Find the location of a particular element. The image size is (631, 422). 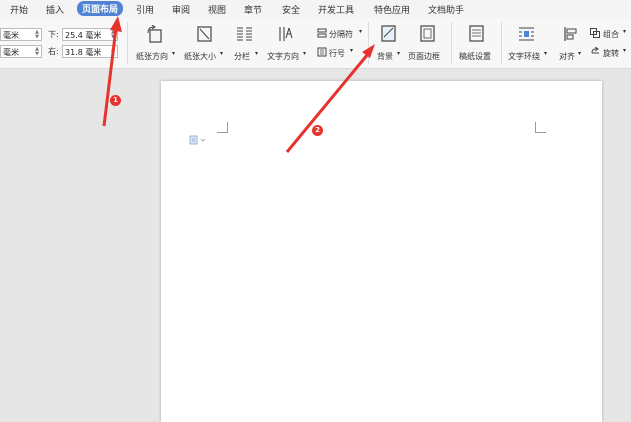

top-margin-field: 毫米 ▲ ▼ is located at coordinates (21, 34).